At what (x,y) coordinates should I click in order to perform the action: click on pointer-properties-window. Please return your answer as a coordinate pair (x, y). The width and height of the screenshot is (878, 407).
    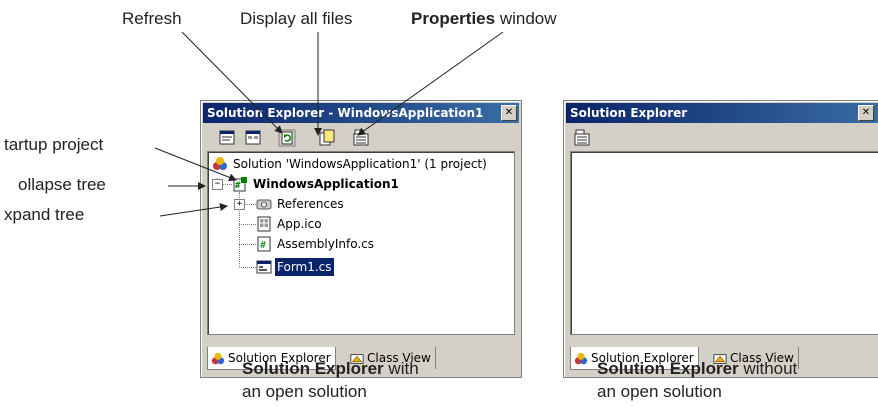
    Looking at the image, I should click on (430, 83).